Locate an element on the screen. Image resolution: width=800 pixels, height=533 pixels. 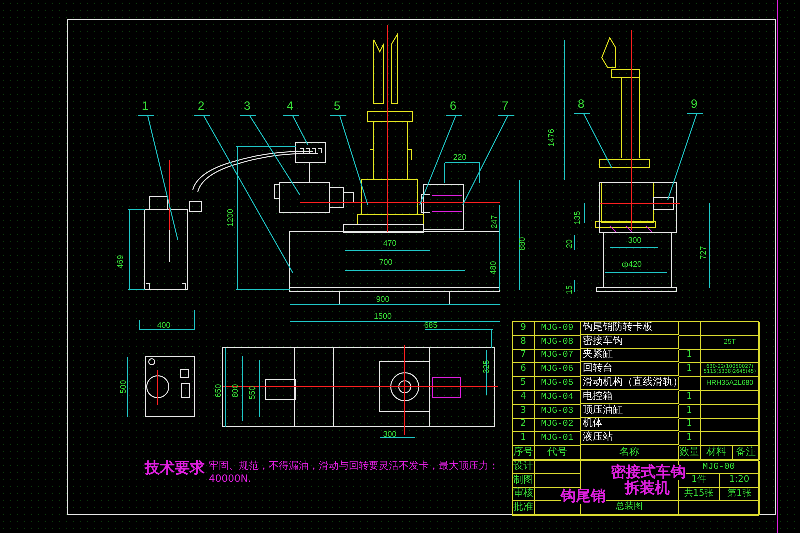
dimension-label: 220 is located at coordinates (460, 157).